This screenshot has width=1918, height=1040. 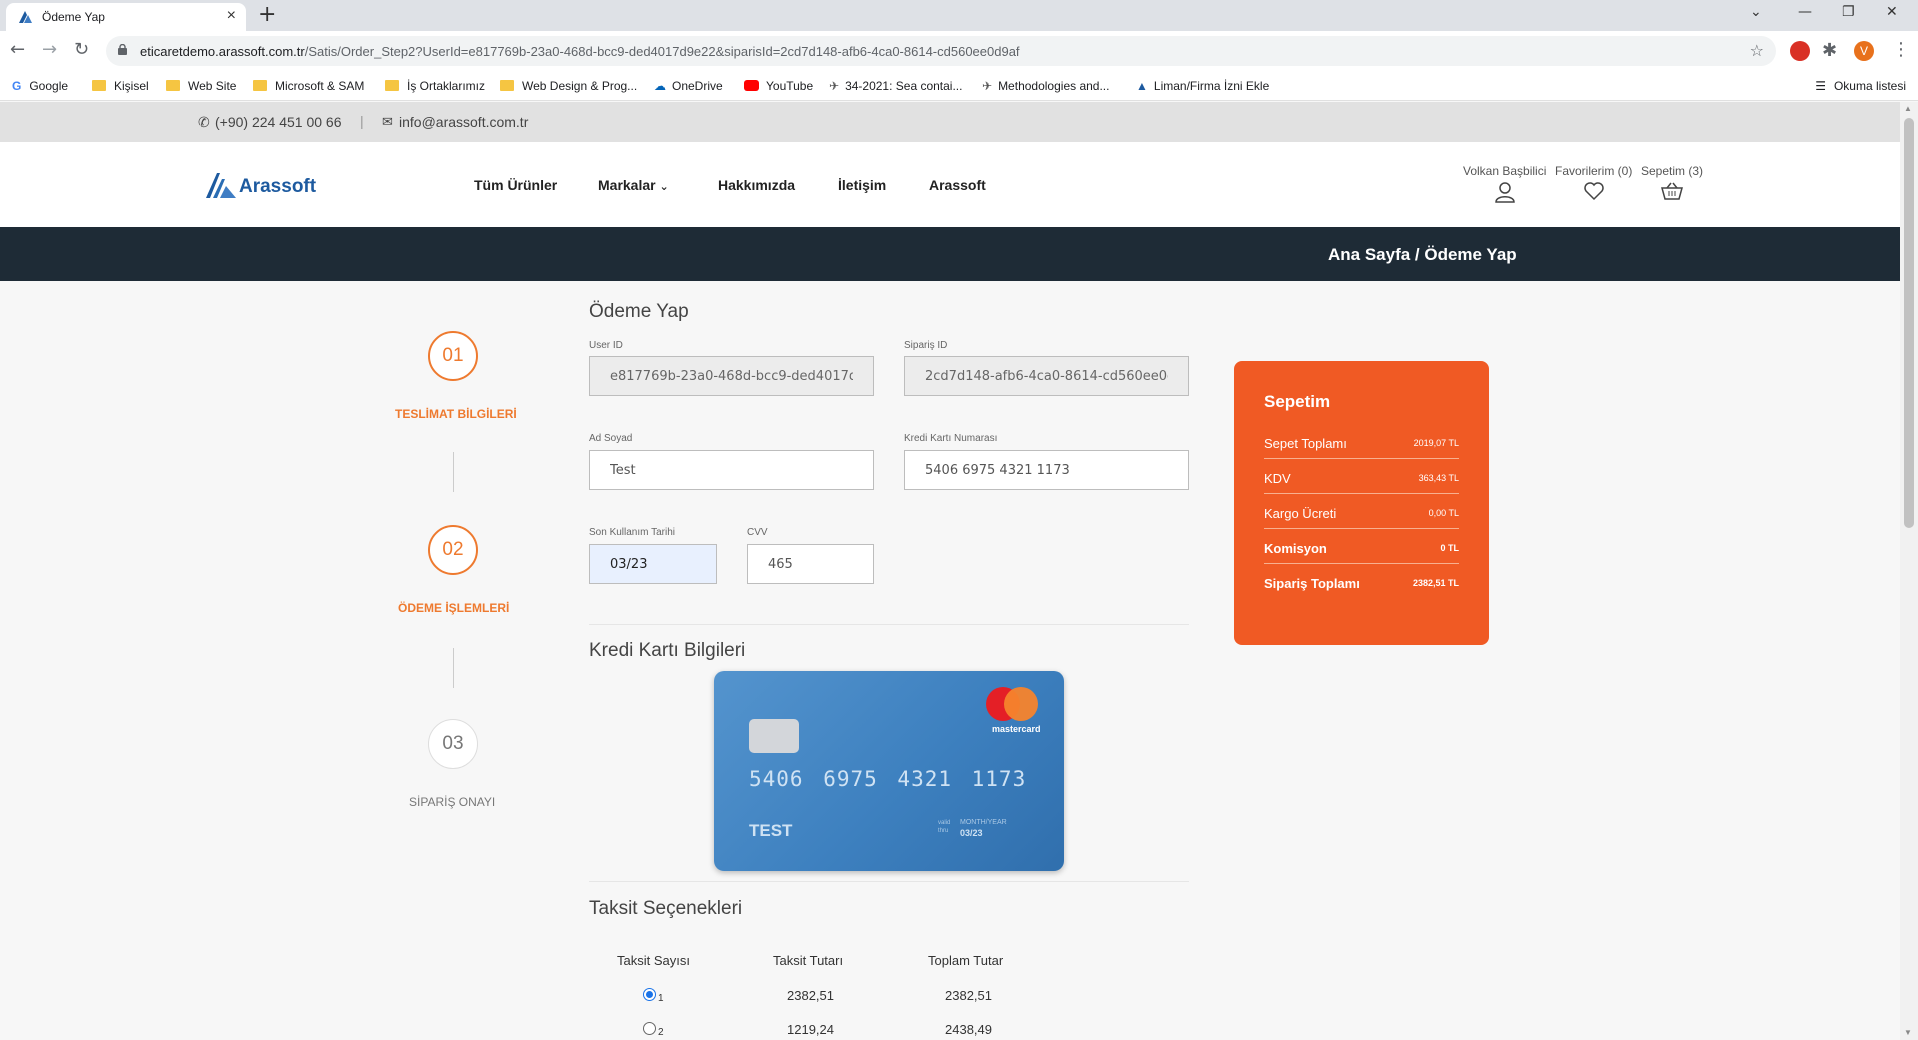 I want to click on basket-row-value: 0,00 TL, so click(x=1443, y=513).